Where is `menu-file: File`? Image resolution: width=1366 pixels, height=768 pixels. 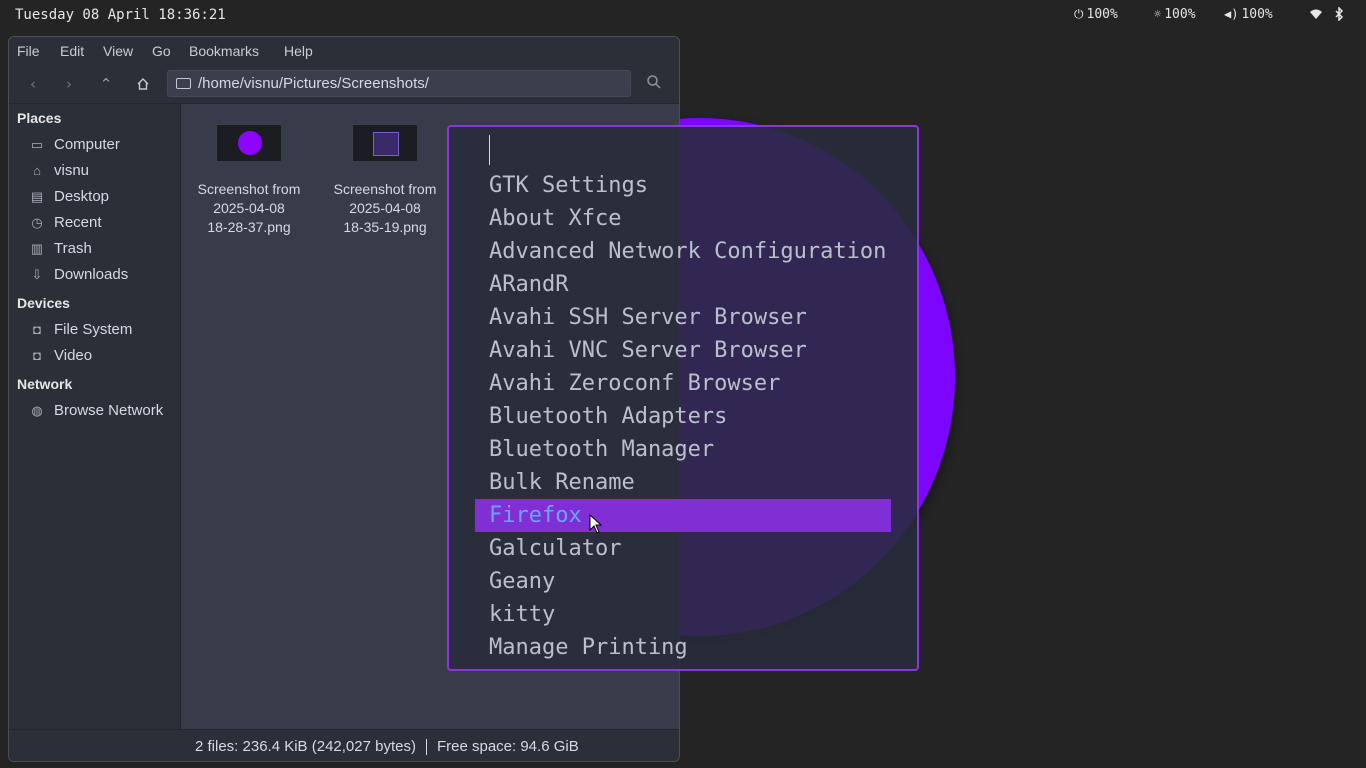 menu-file: File is located at coordinates (28, 51).